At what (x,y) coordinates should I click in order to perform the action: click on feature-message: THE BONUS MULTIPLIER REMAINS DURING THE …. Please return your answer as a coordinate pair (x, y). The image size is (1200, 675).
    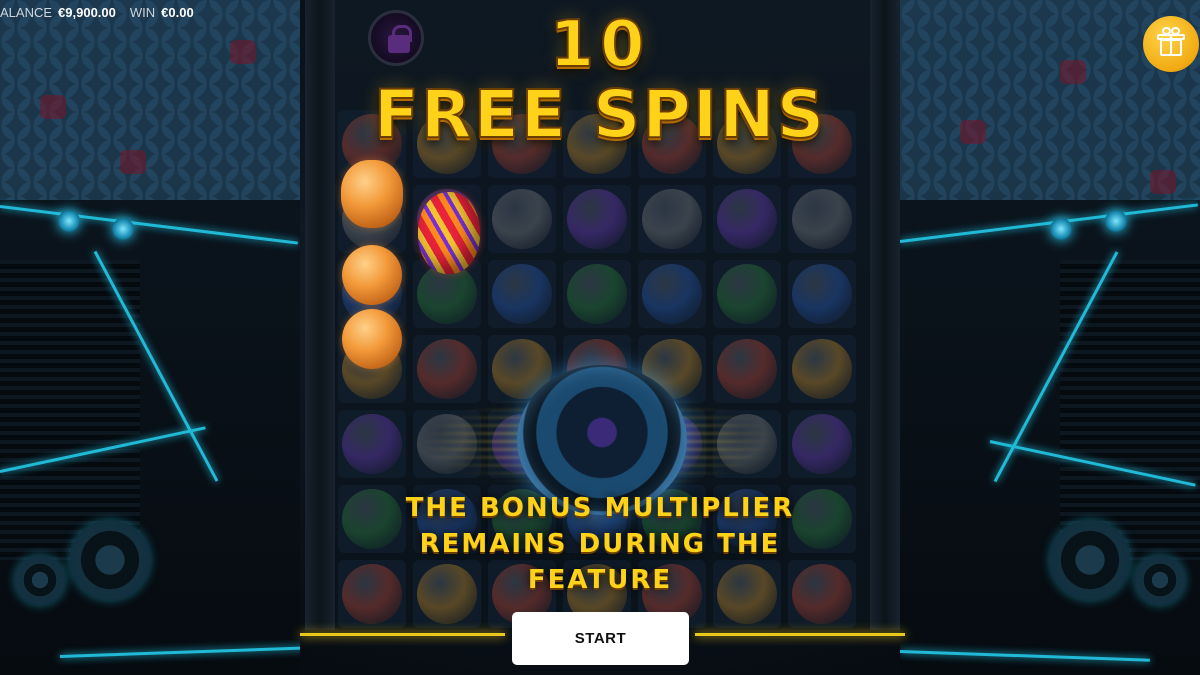
    Looking at the image, I should click on (600, 544).